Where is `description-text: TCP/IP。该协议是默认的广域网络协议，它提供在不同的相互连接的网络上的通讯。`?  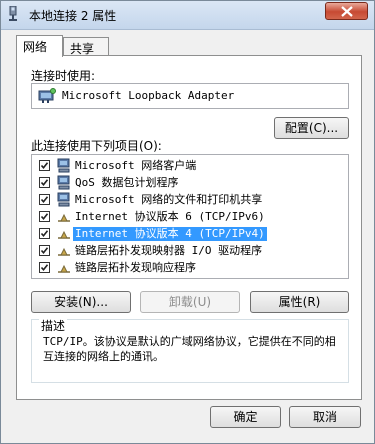 description-text: TCP/IP。该协议是默认的广域网络协议，它提供在不同的相互连接的网络上的通讯。 is located at coordinates (189, 349).